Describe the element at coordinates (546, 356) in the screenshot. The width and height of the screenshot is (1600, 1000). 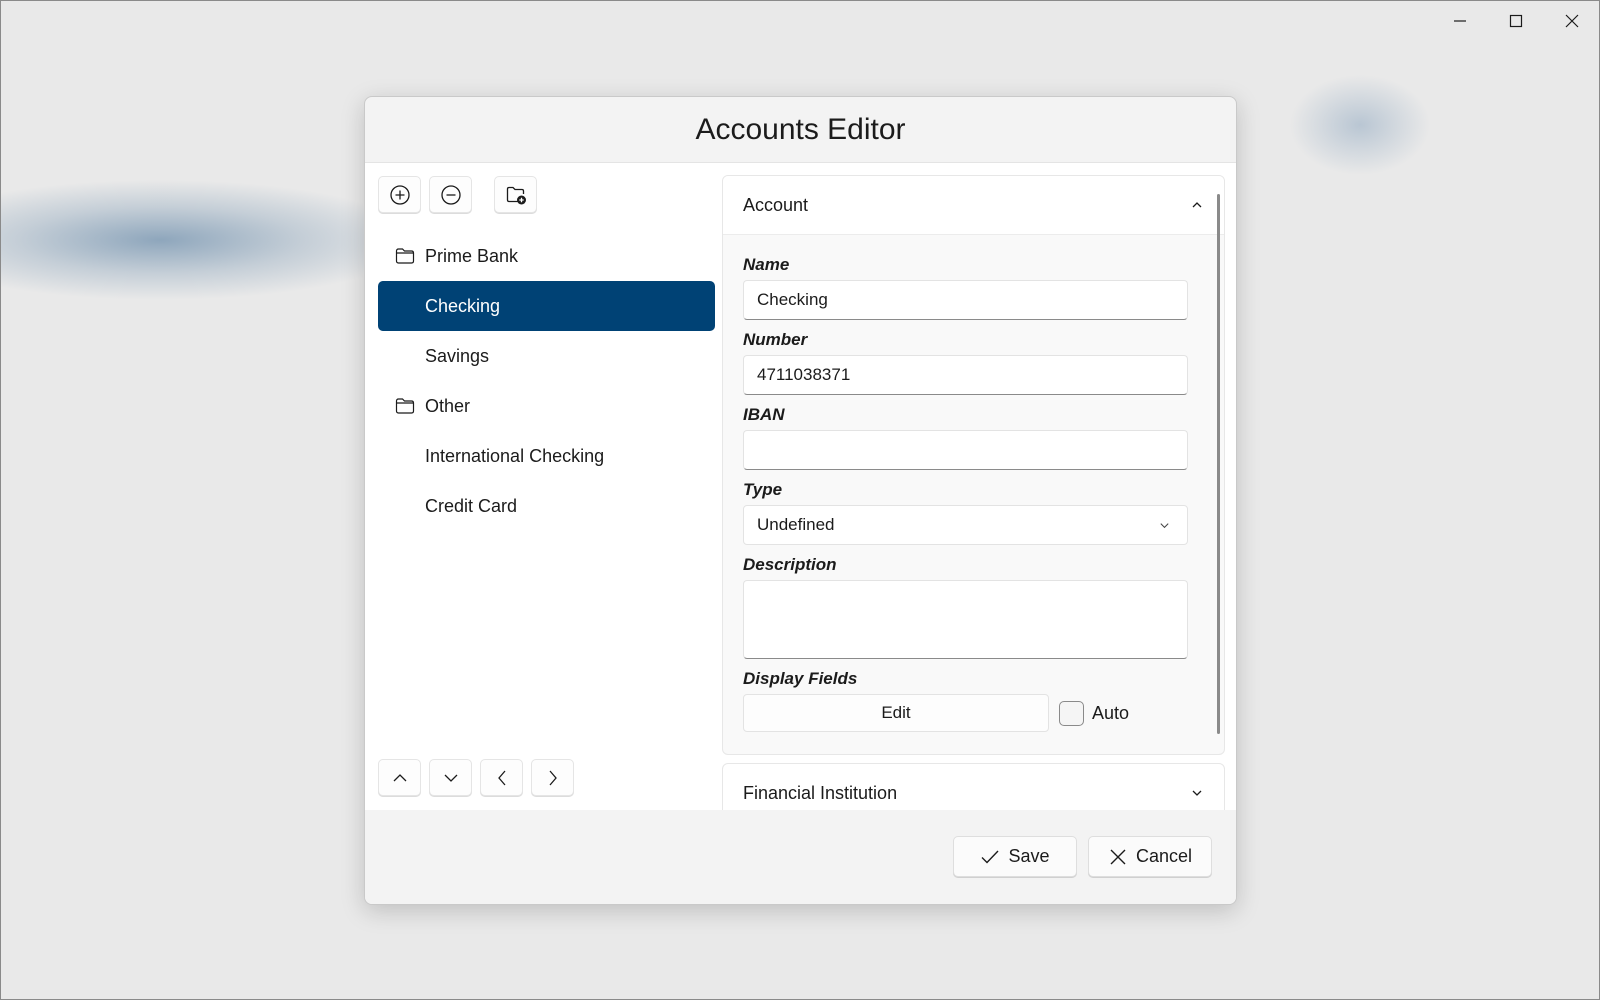
I see `tree-item-savings: Savings` at that location.